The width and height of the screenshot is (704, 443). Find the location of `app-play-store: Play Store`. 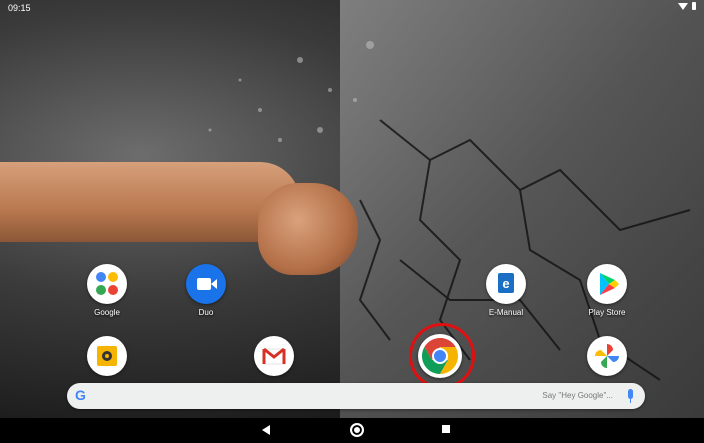

app-play-store: Play Store is located at coordinates (607, 290).